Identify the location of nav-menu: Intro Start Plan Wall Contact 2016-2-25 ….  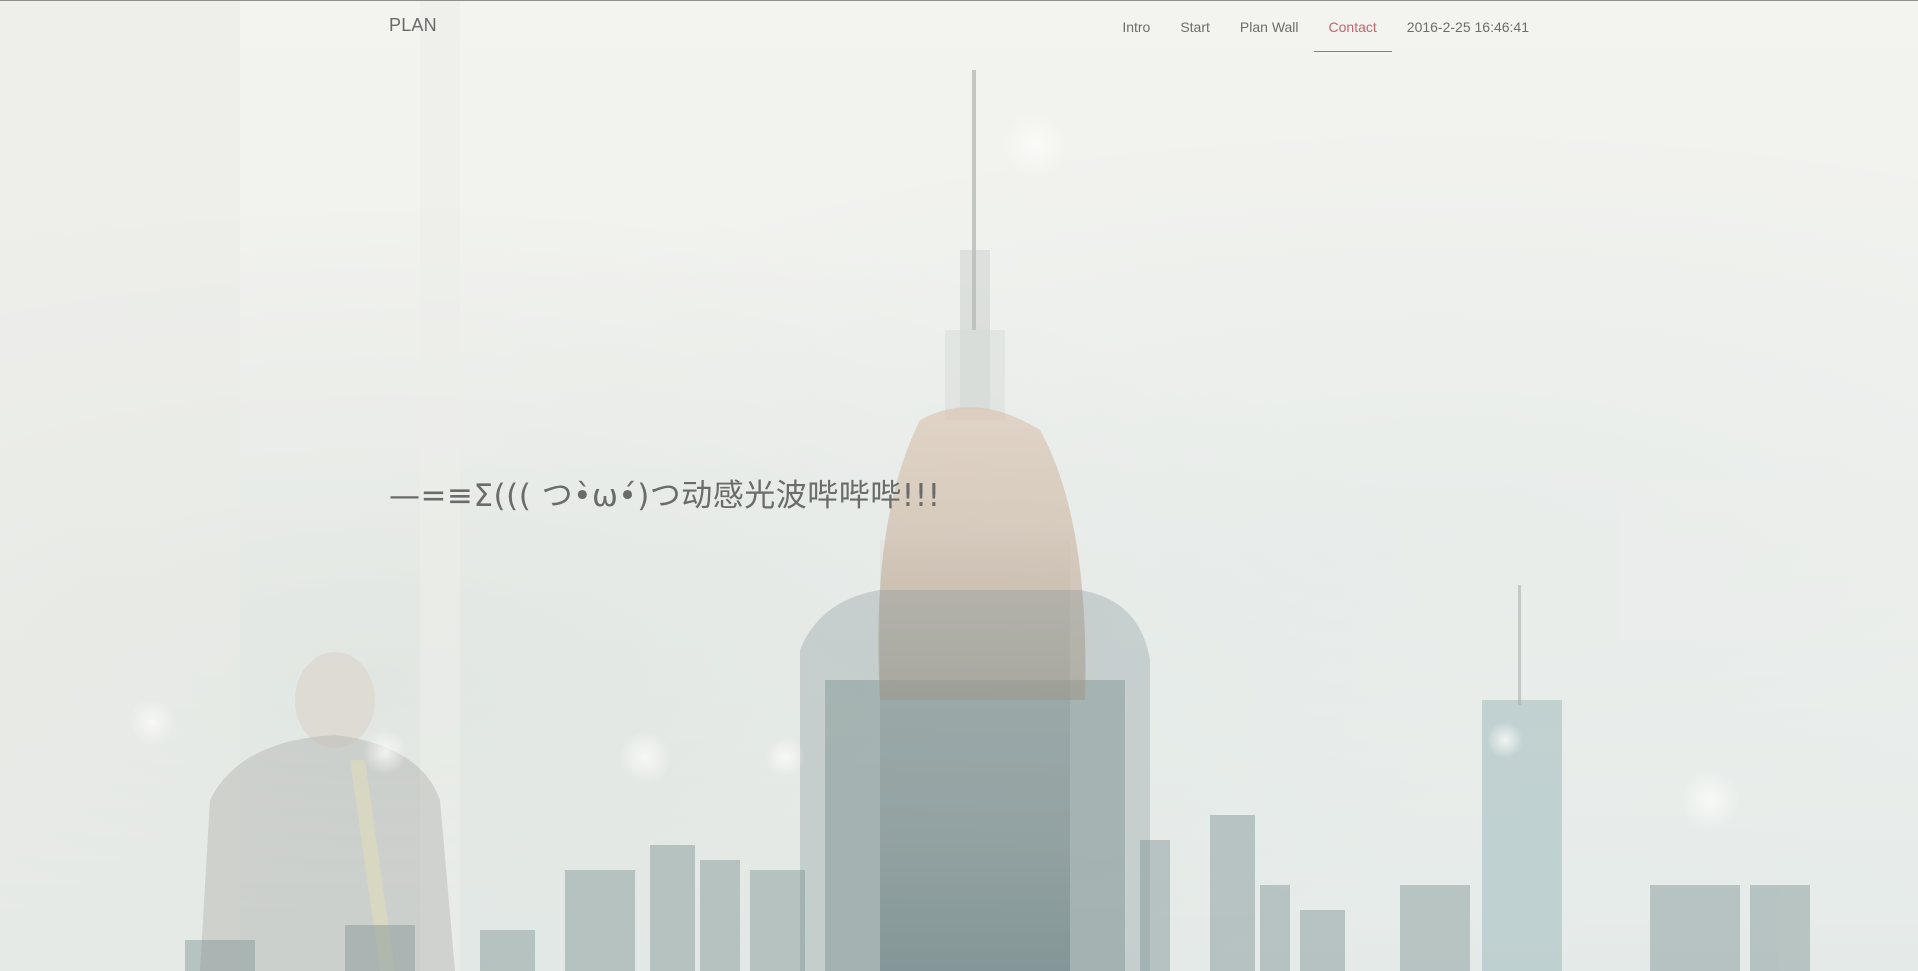
(1318, 26).